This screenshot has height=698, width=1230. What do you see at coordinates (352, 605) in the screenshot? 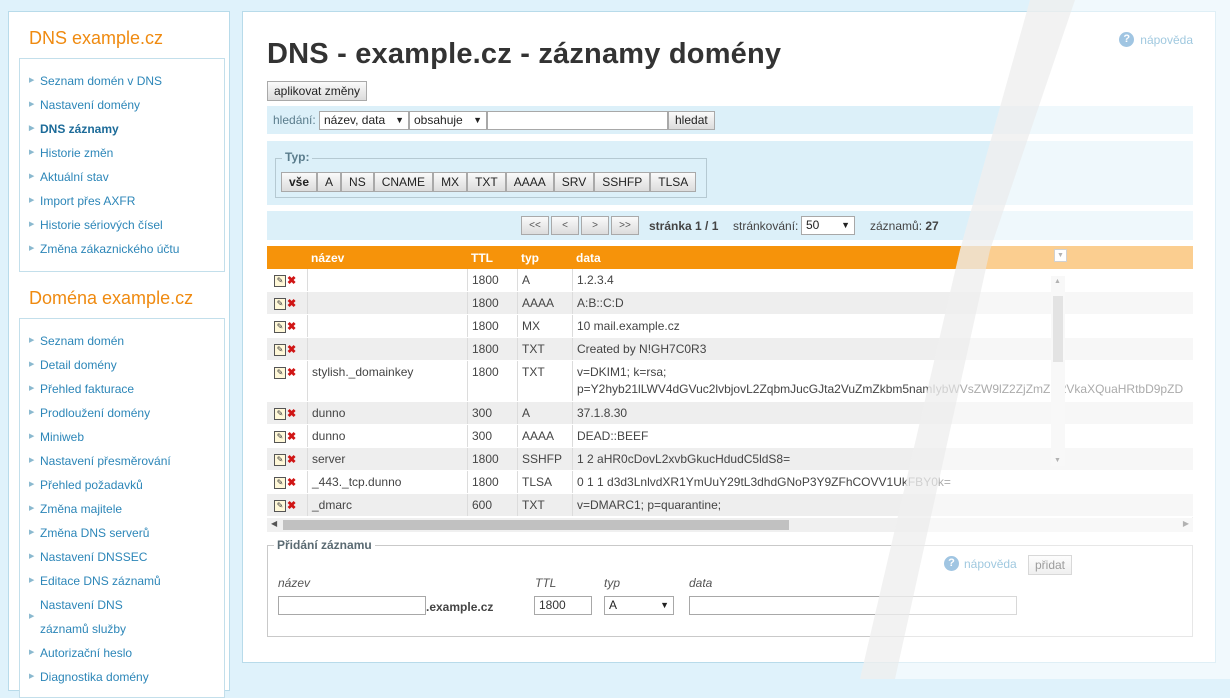
I see `name-input` at bounding box center [352, 605].